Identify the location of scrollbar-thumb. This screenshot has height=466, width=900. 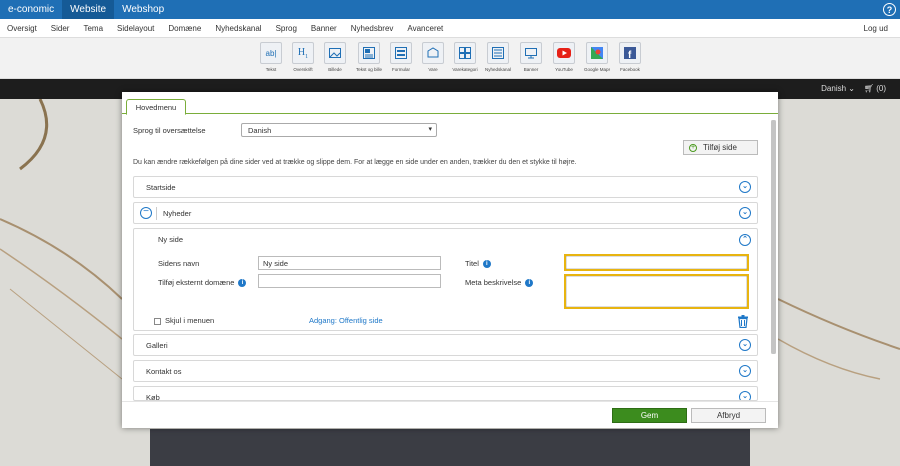
(773, 237).